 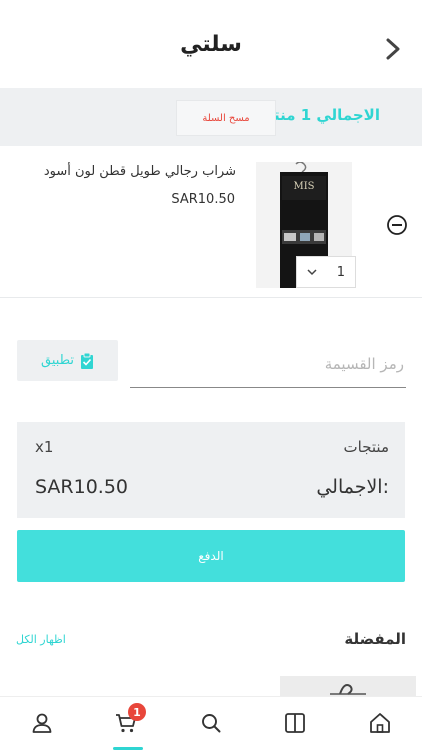 What do you see at coordinates (352, 487) in the screenshot?
I see `total-label: الاجمالي:` at bounding box center [352, 487].